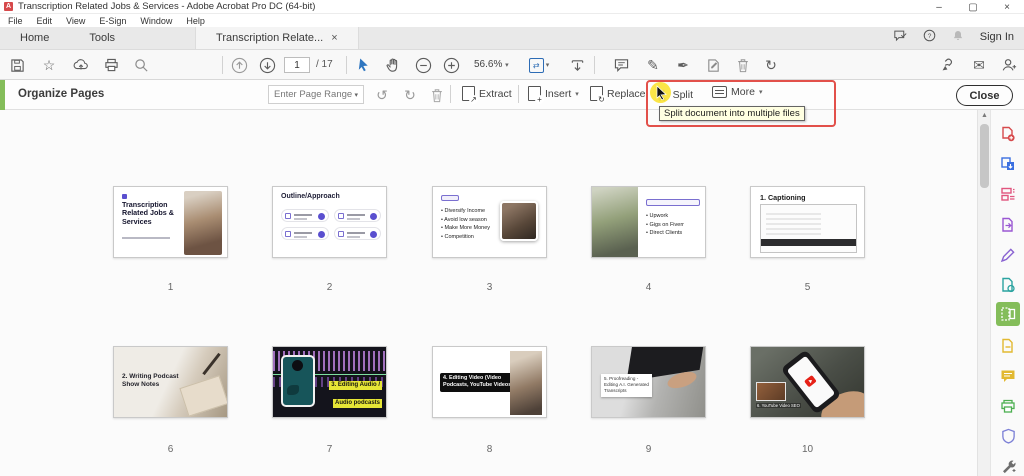  What do you see at coordinates (310, 196) in the screenshot?
I see `slide-title: Outline/Approach` at bounding box center [310, 196].